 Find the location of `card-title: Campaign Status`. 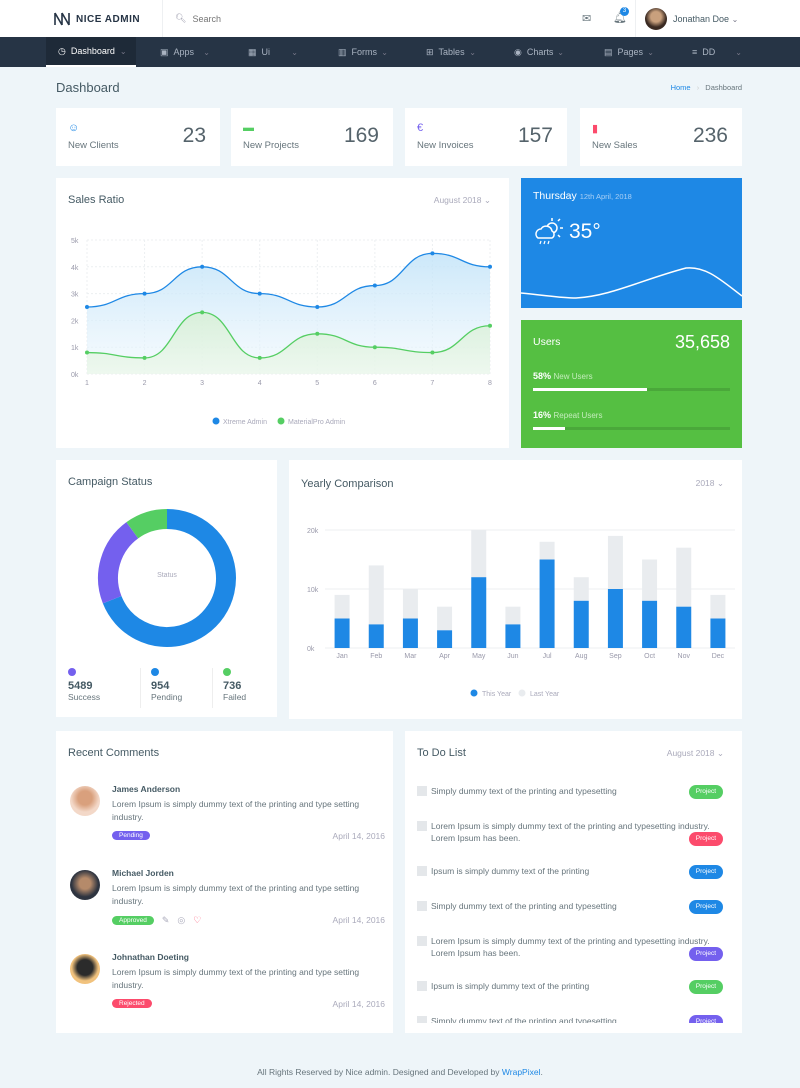

card-title: Campaign Status is located at coordinates (110, 482).